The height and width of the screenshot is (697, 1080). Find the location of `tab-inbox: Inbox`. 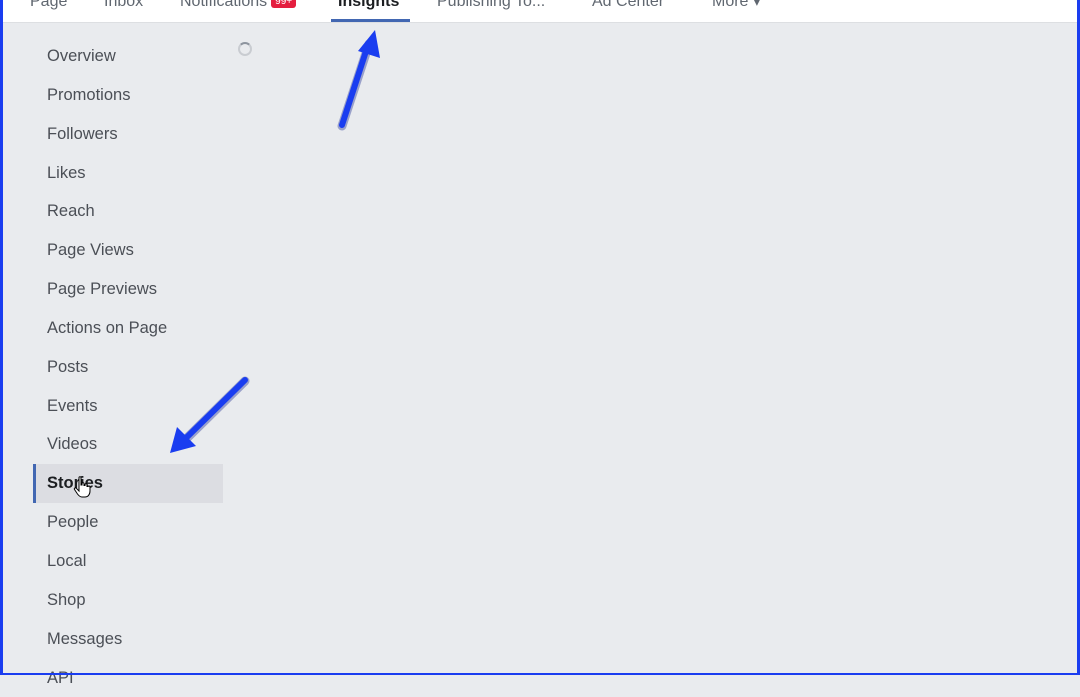

tab-inbox: Inbox is located at coordinates (123, 11).